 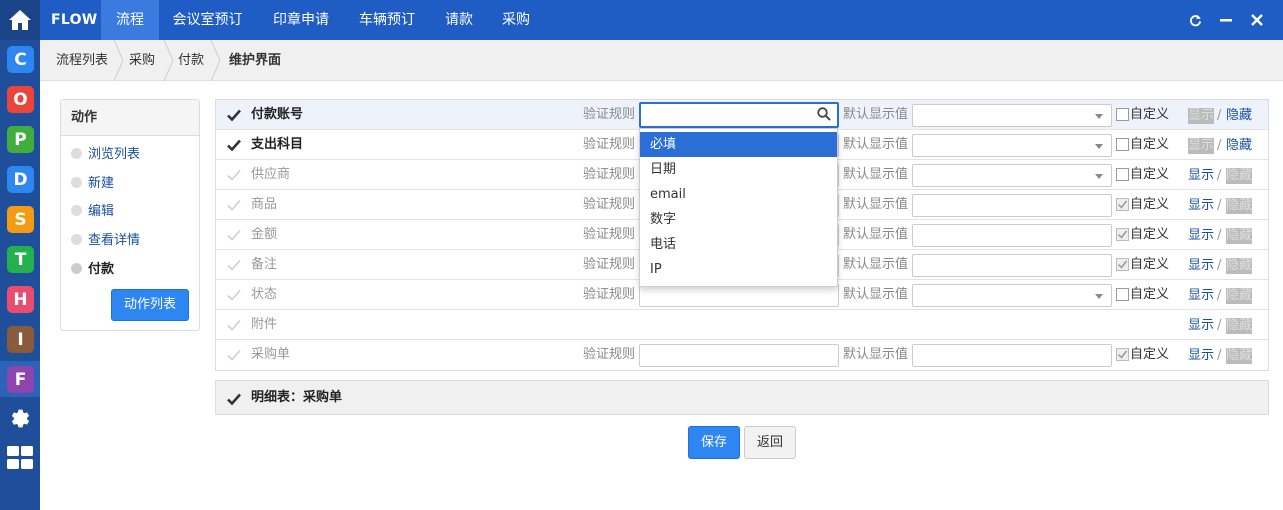 I want to click on detail-table-section: 明细表：采购单, so click(x=742, y=397).